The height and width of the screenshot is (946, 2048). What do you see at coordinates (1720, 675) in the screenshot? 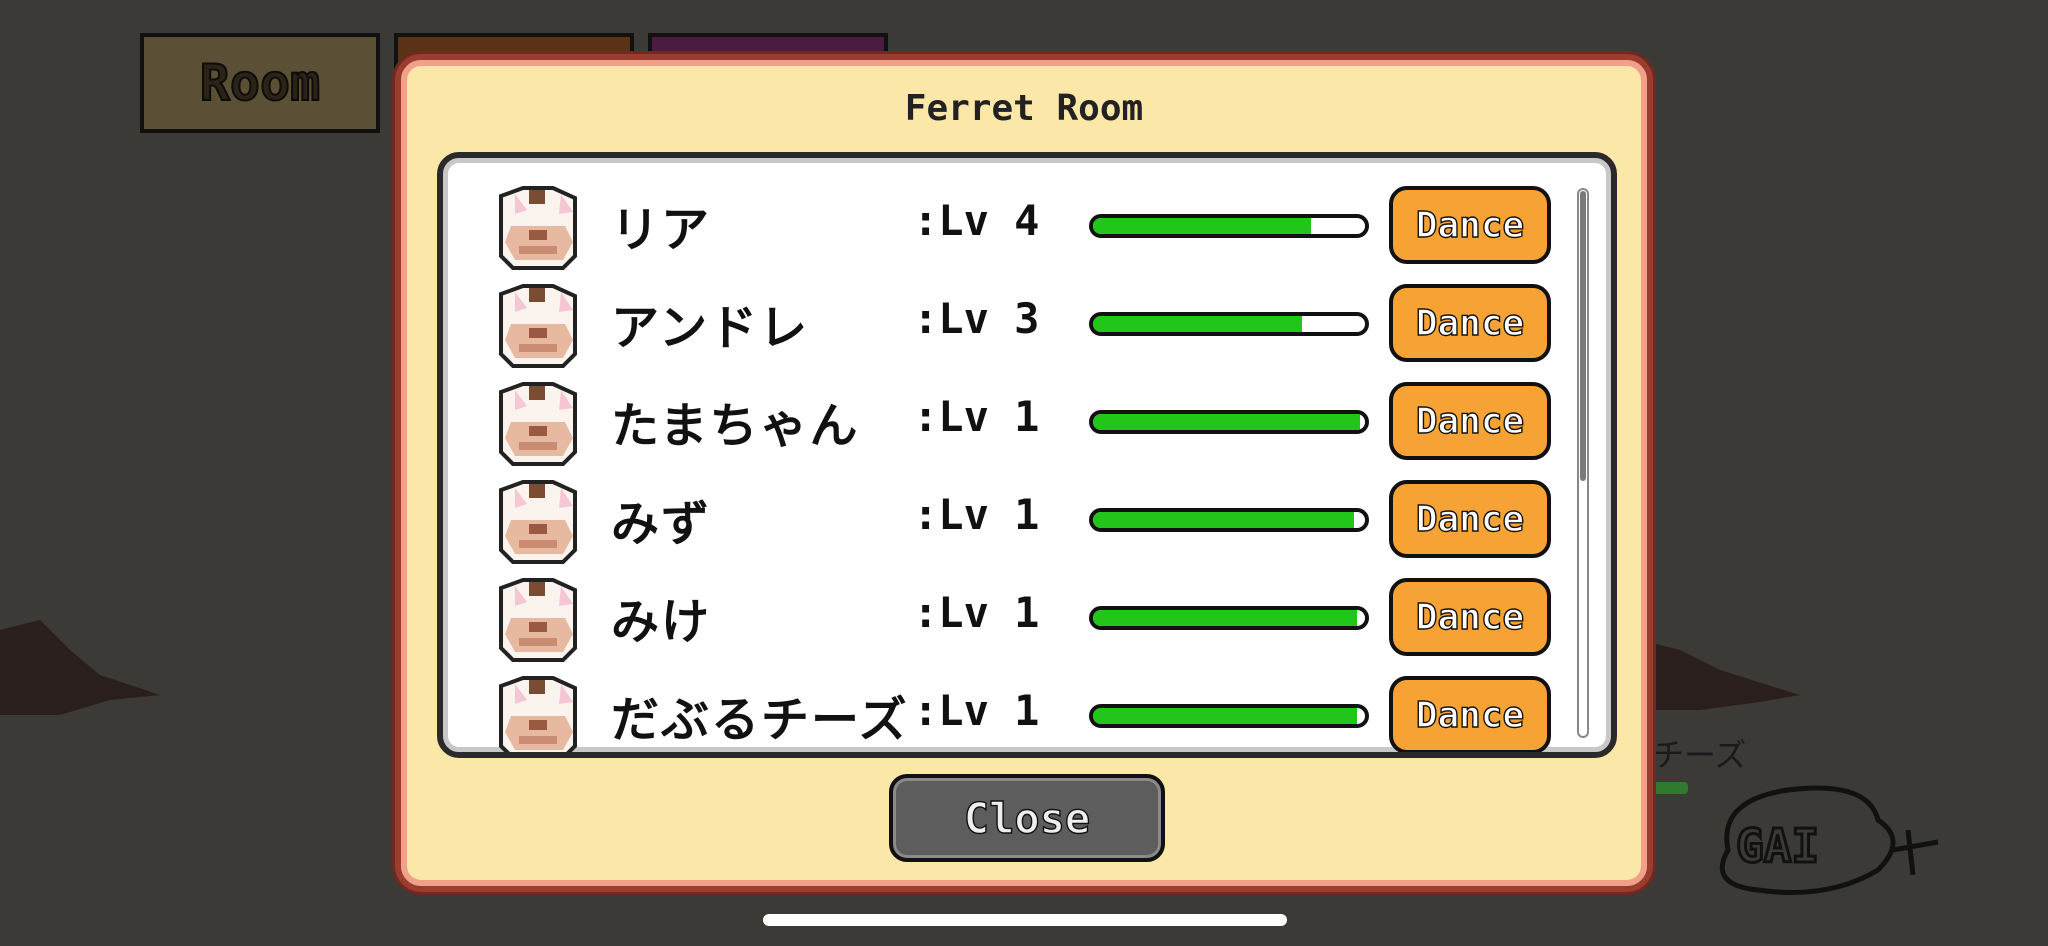
I see `background-ferret-right` at bounding box center [1720, 675].